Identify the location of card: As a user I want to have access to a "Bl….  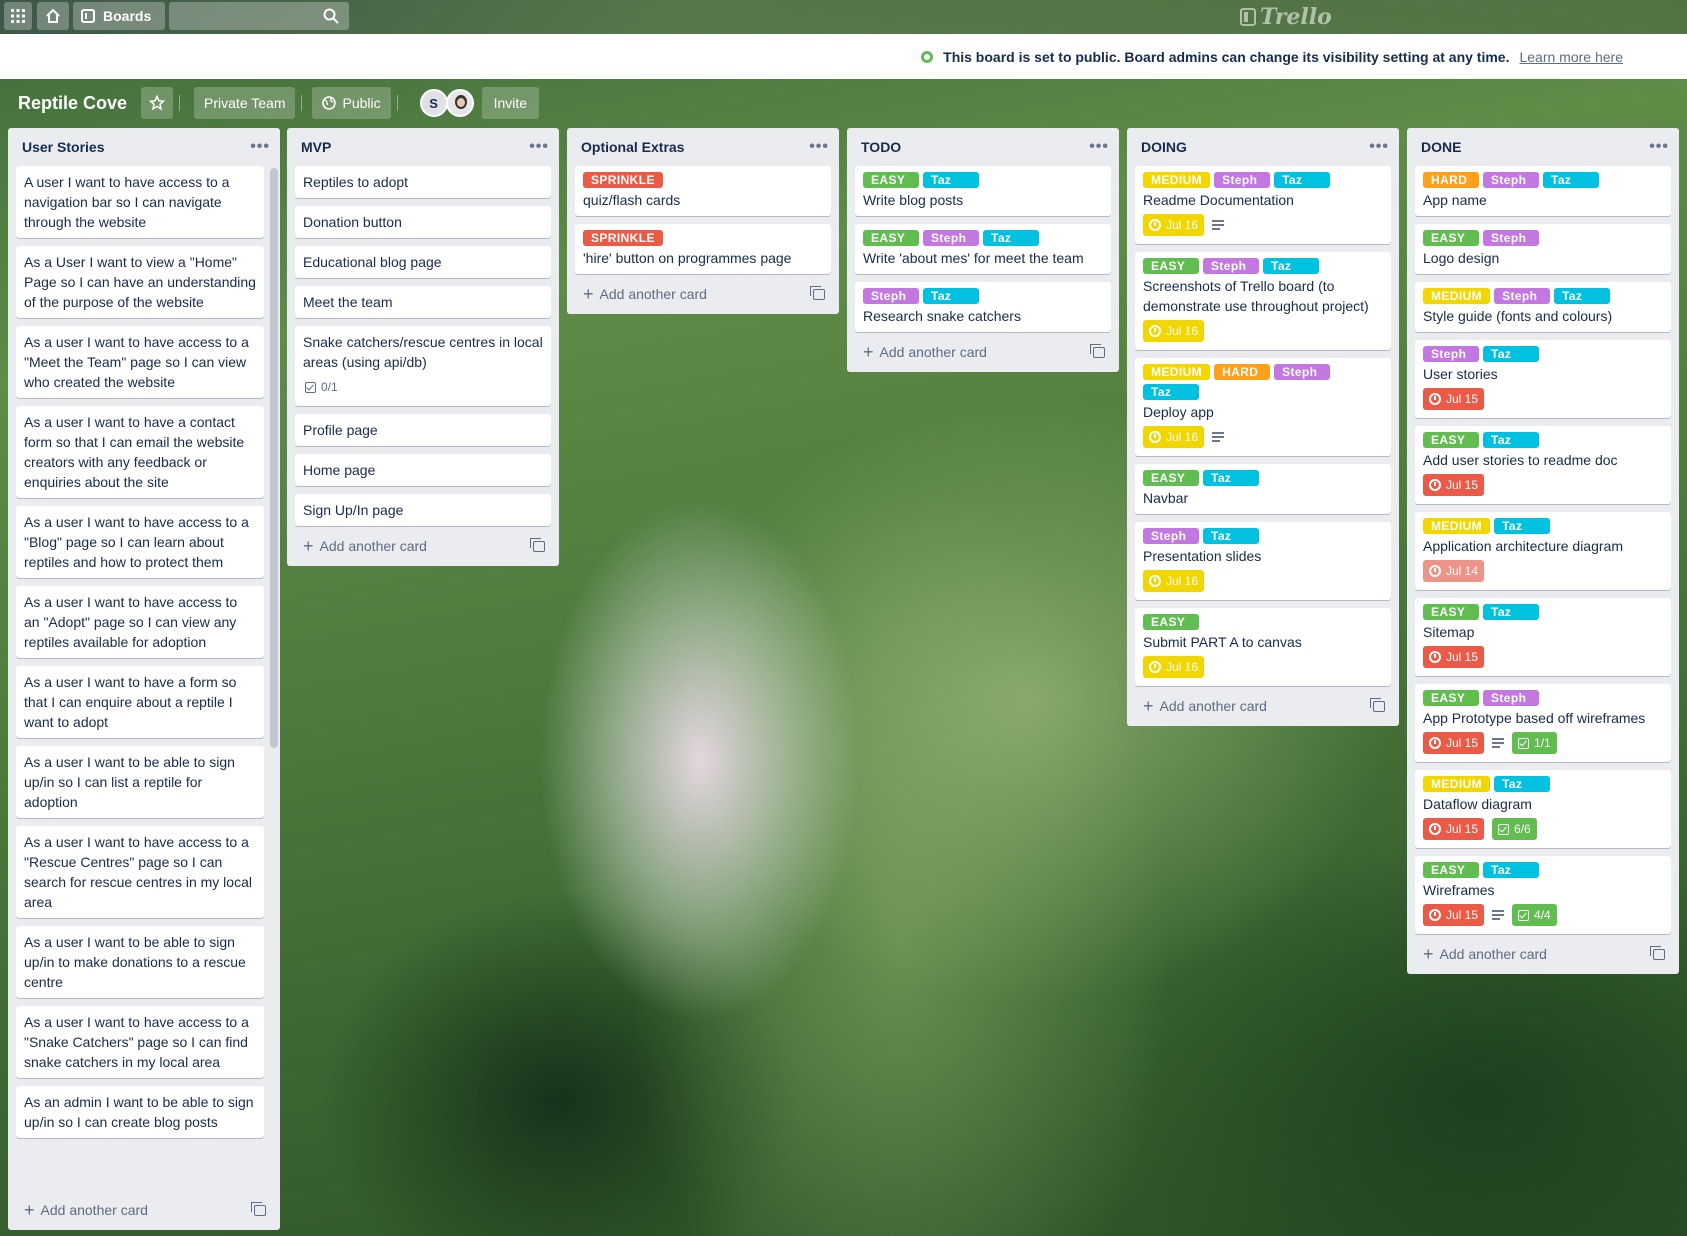
(140, 542).